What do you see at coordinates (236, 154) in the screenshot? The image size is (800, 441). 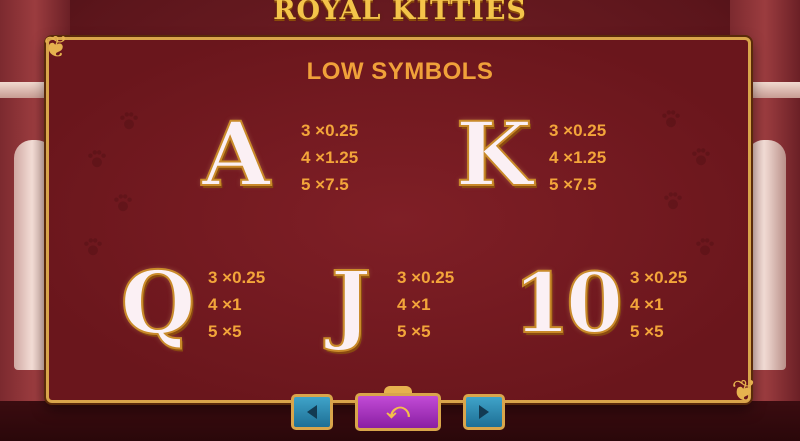 I see `symbol-a: A` at bounding box center [236, 154].